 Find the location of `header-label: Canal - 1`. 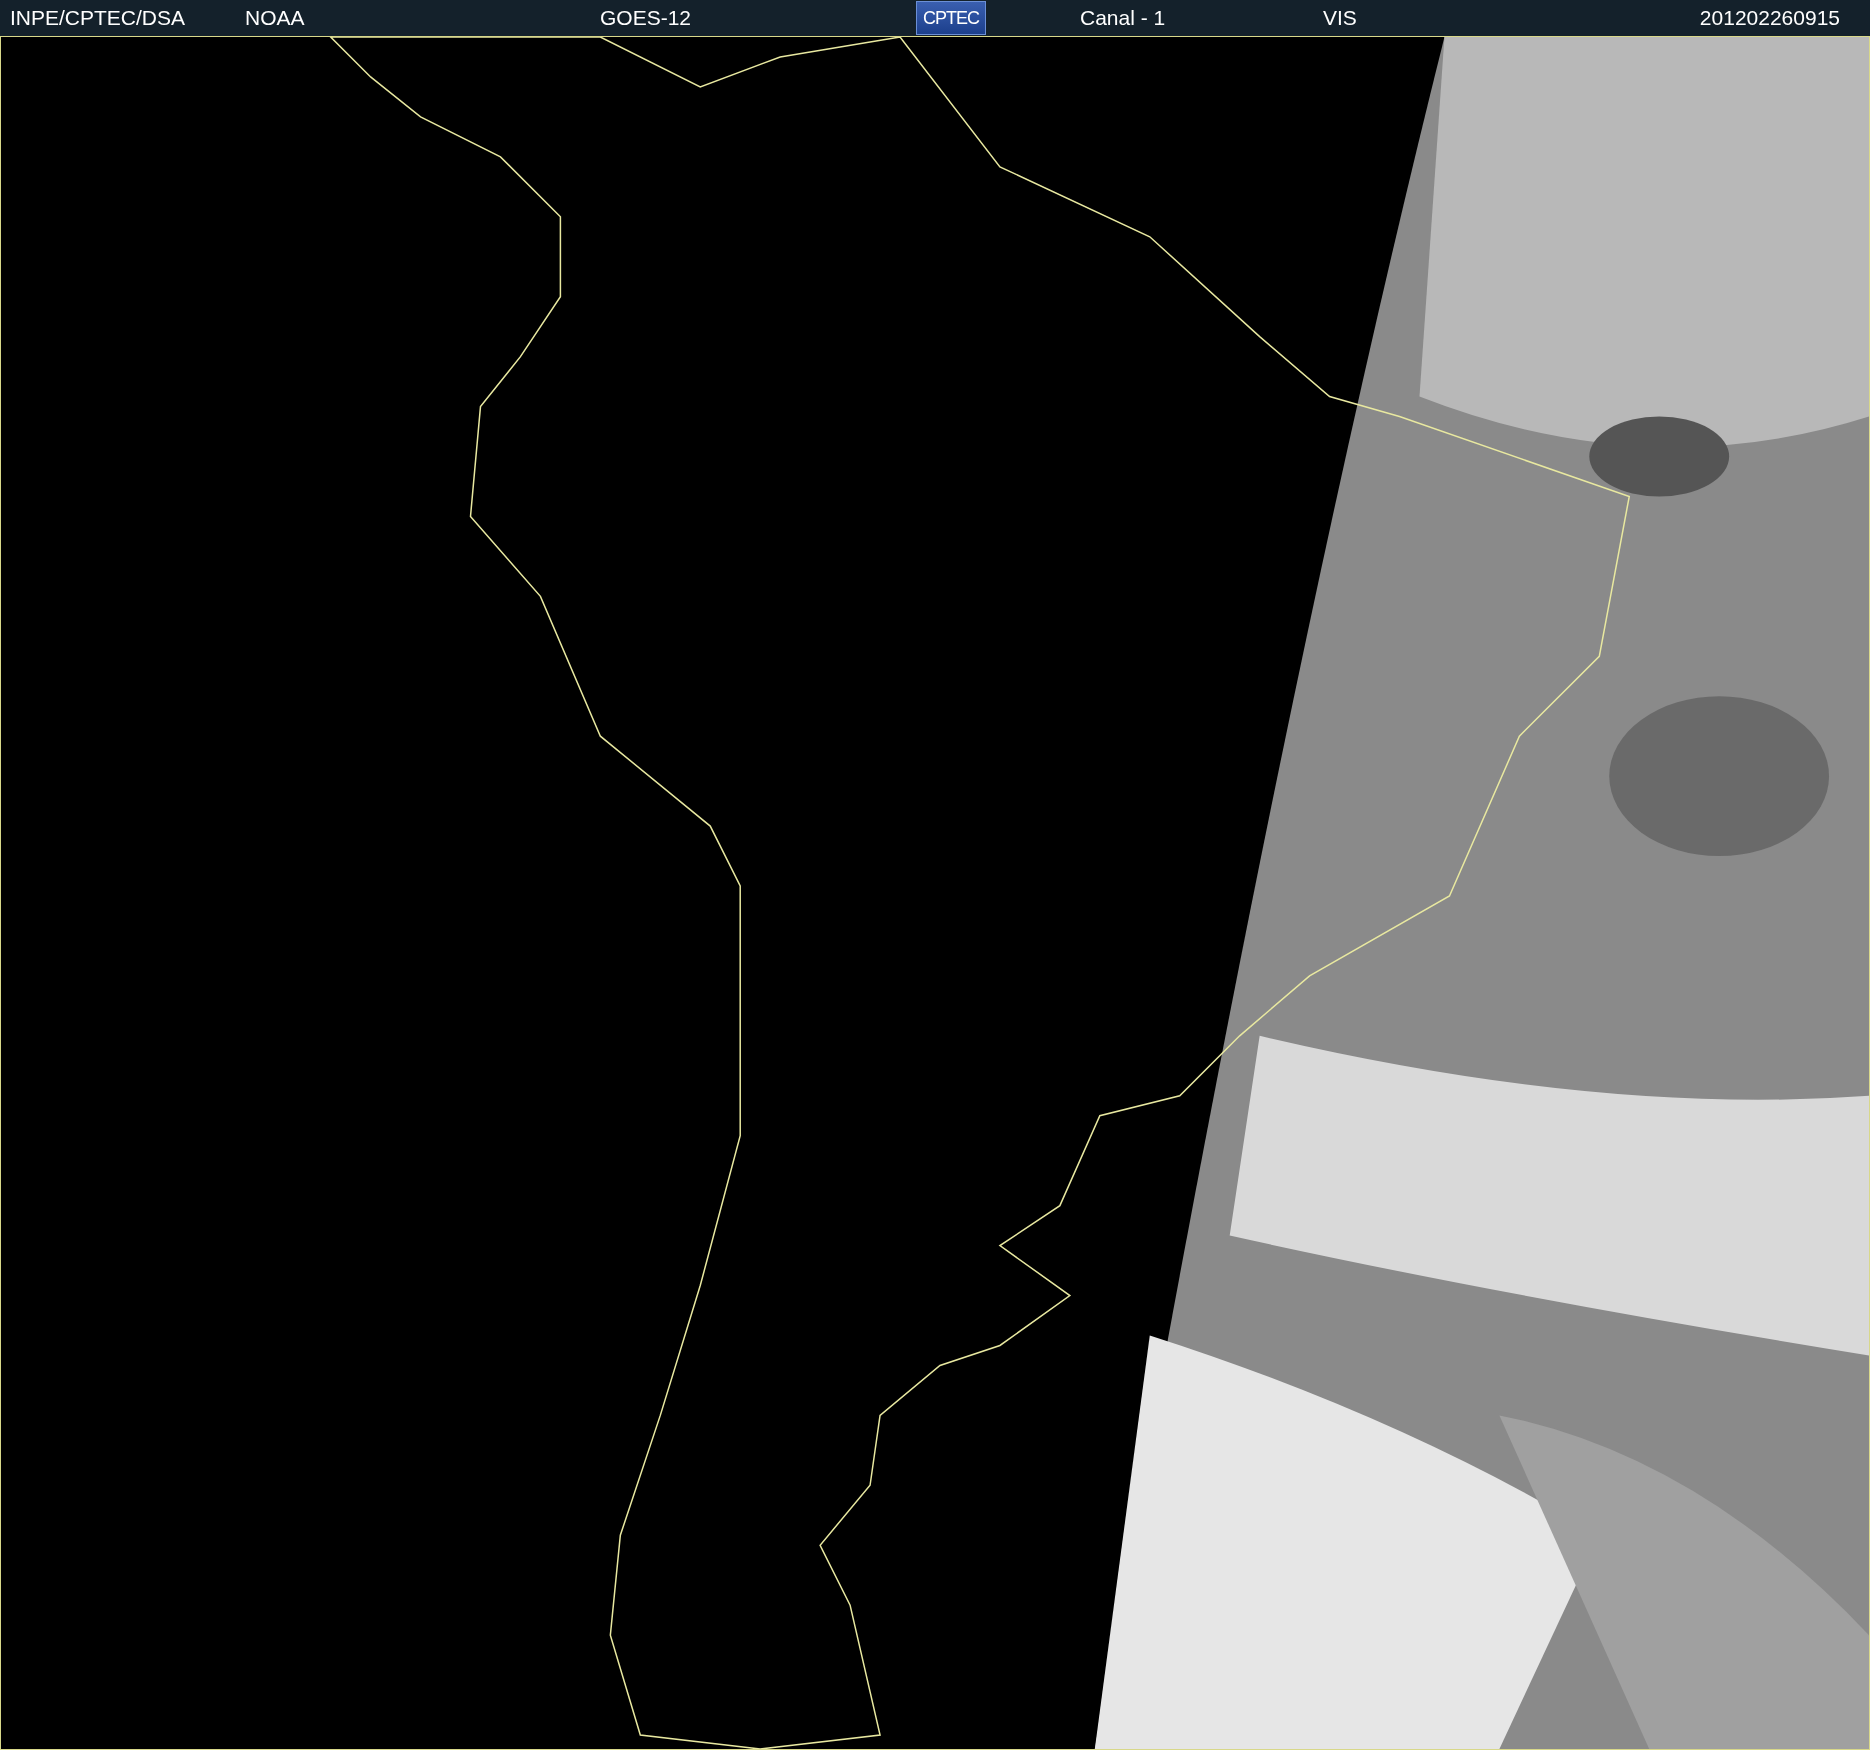

header-label: Canal - 1 is located at coordinates (1123, 18).